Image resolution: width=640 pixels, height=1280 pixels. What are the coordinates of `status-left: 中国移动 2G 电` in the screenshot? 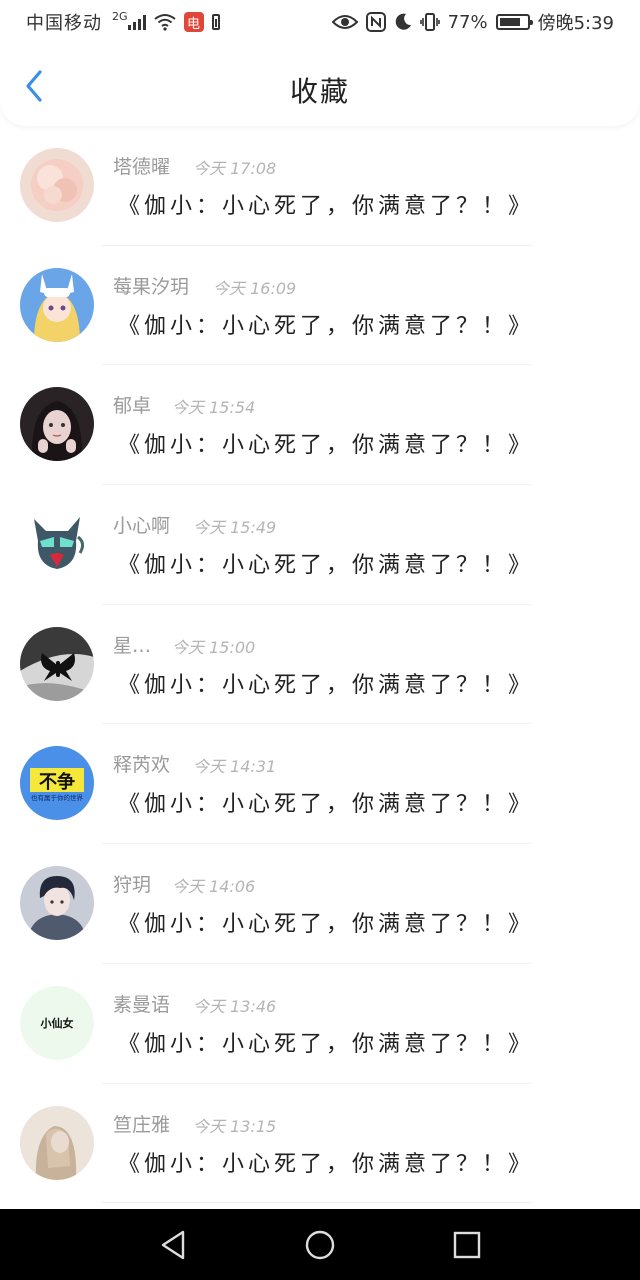 It's located at (123, 22).